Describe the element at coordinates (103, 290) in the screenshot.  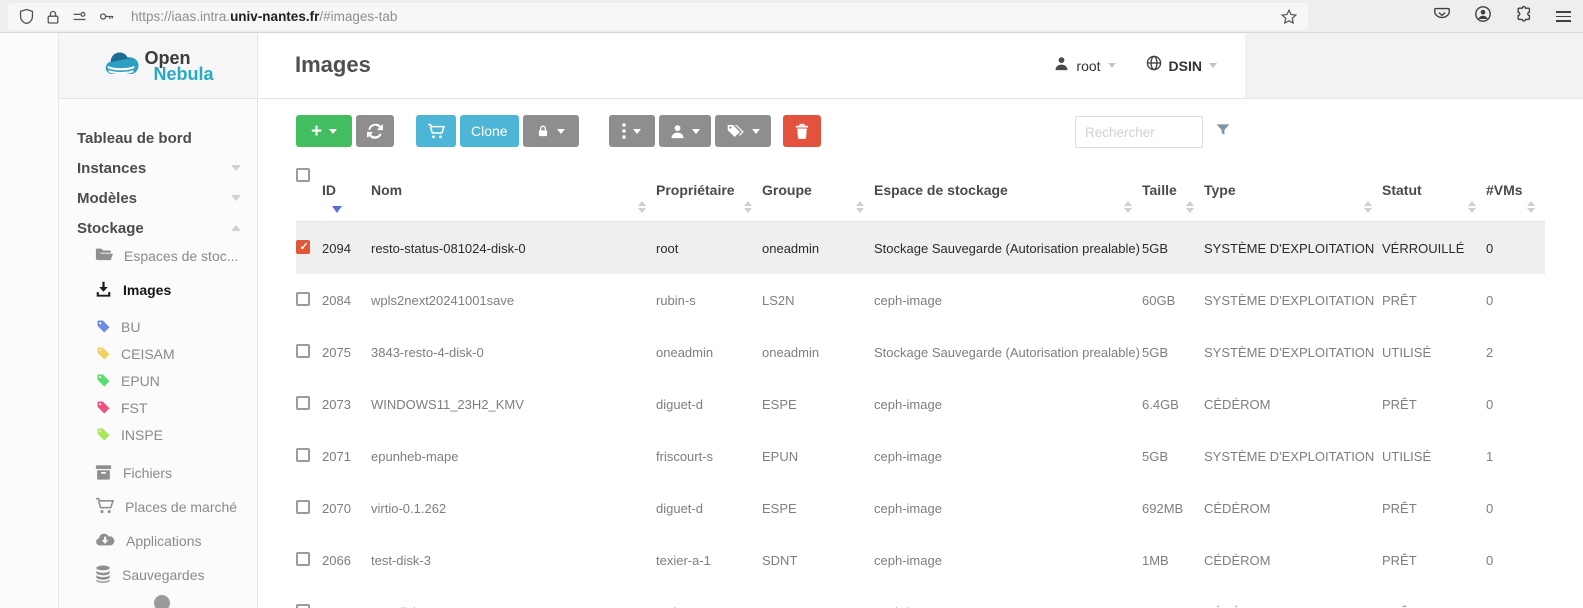
I see `download-icon` at that location.